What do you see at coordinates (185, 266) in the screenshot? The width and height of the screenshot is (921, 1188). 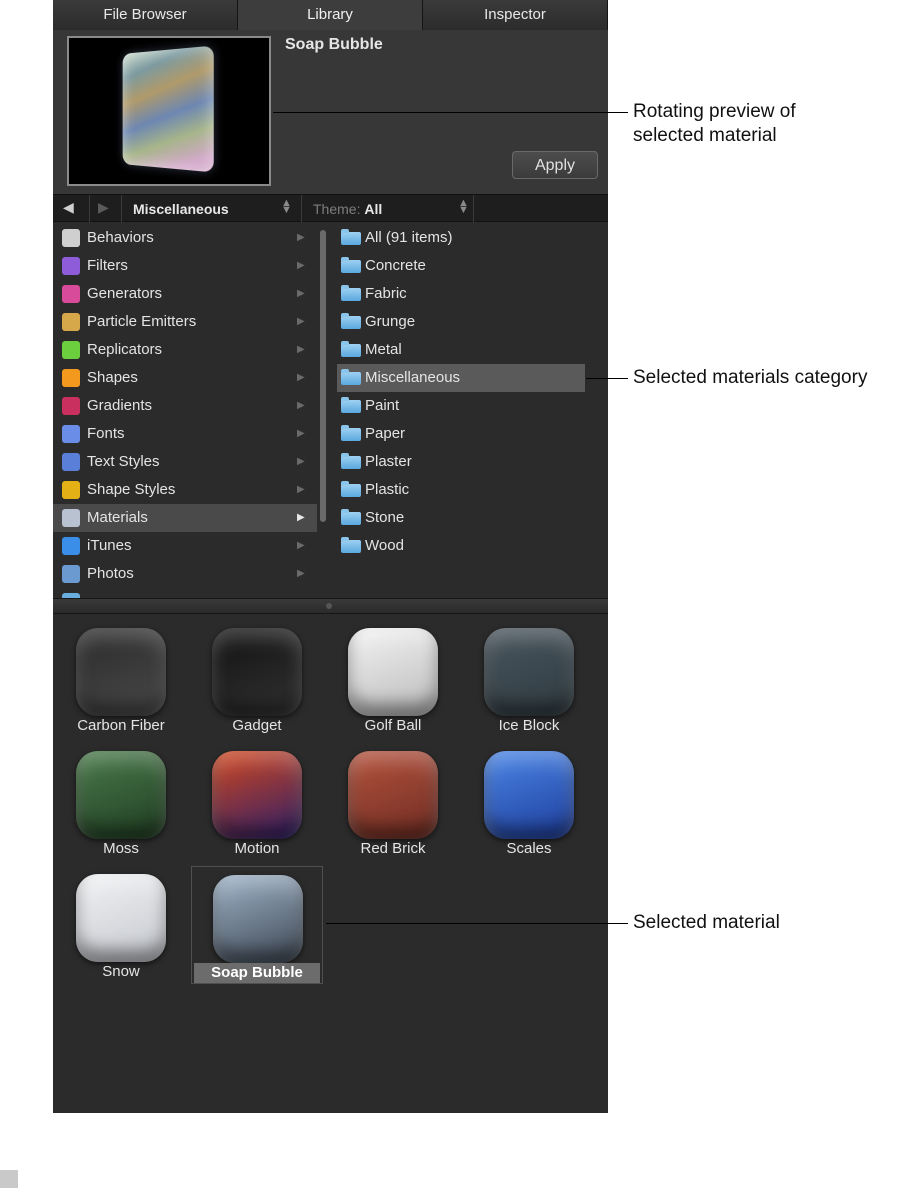 I see `category-item: Filters ▶` at bounding box center [185, 266].